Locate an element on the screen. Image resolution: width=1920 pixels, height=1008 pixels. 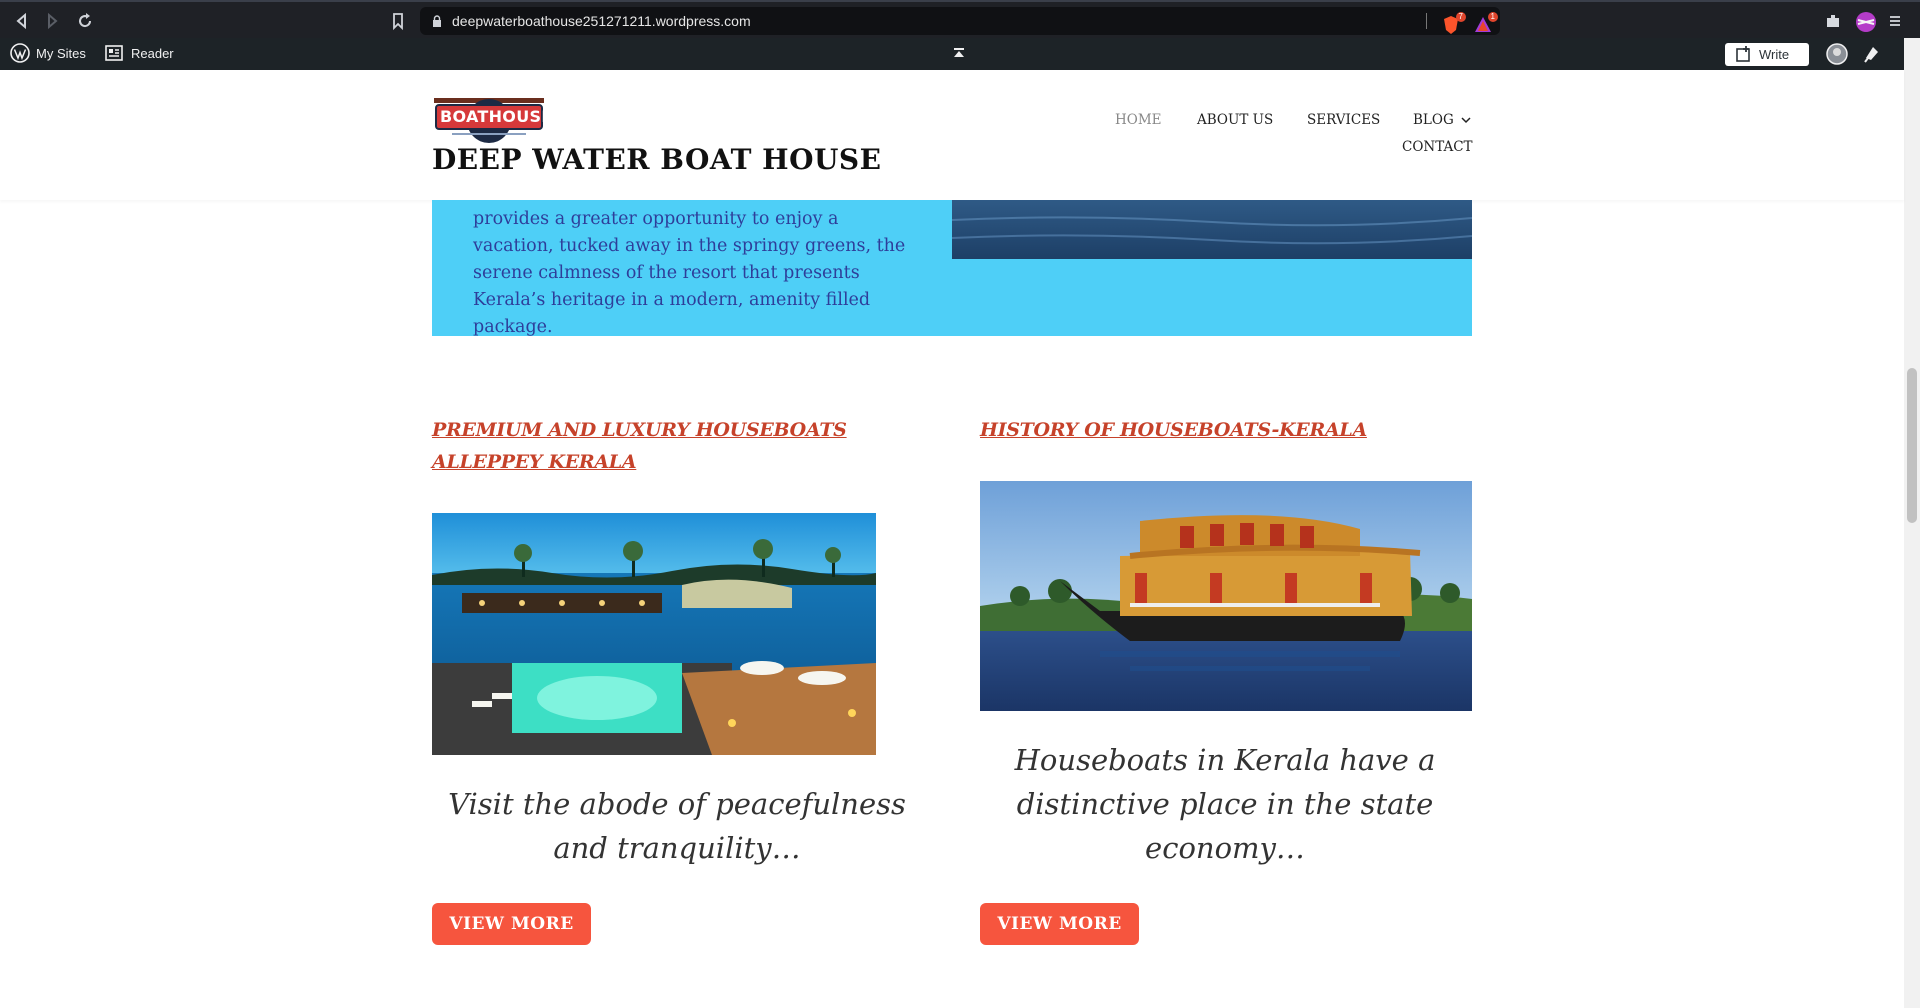
reload-icon is located at coordinates (85, 21).